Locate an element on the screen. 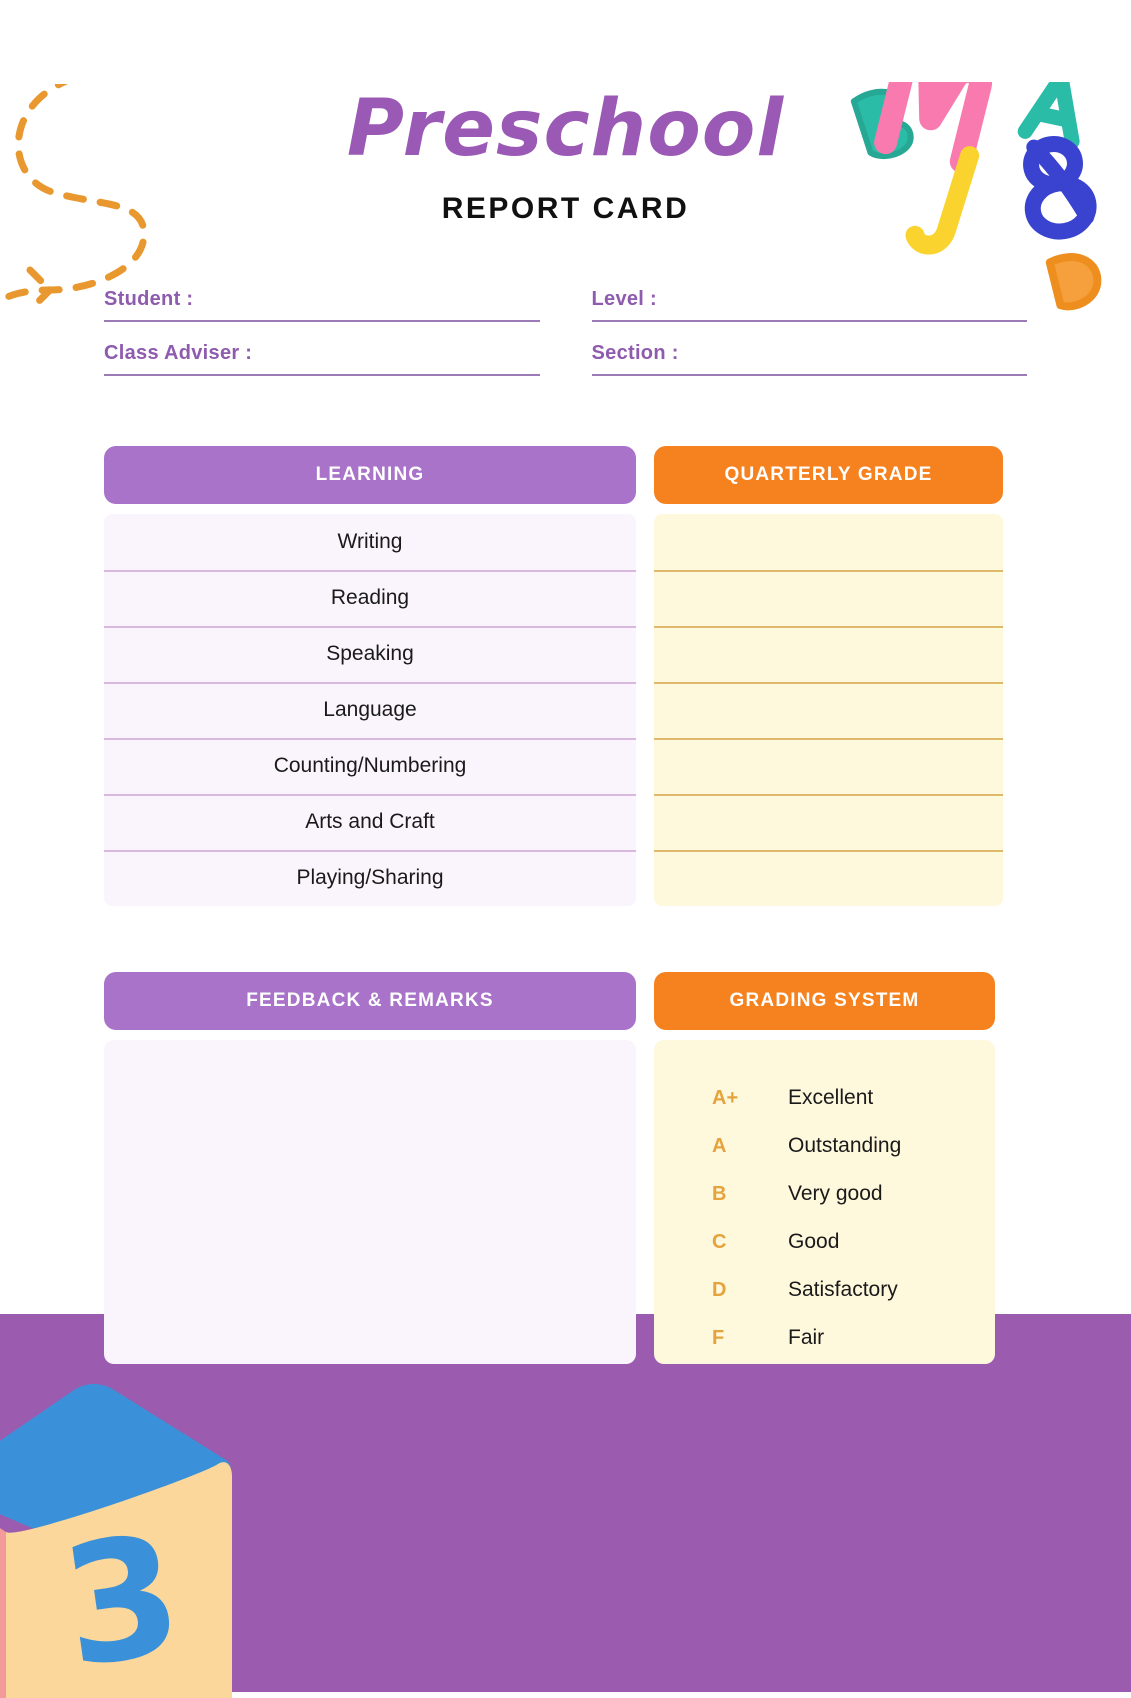  subject-label: Speaking is located at coordinates (370, 654).